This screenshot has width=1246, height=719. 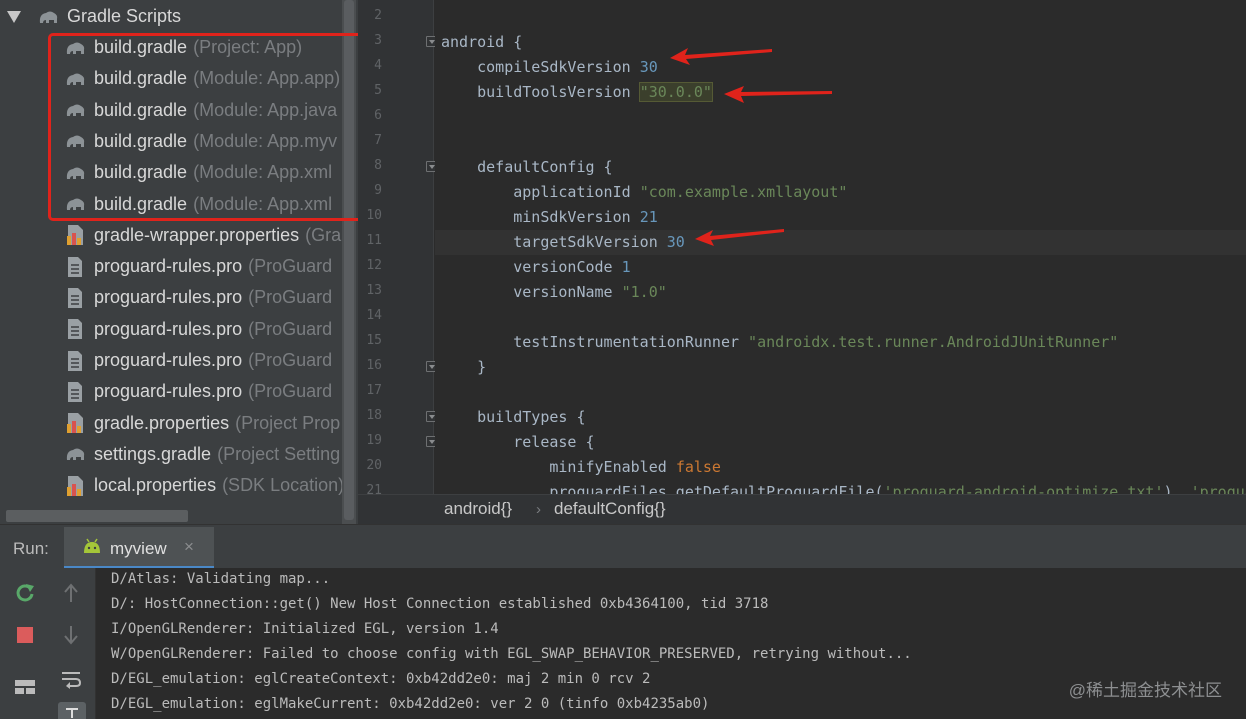 What do you see at coordinates (675, 92) in the screenshot?
I see `highlighted-string: "30.0.0"` at bounding box center [675, 92].